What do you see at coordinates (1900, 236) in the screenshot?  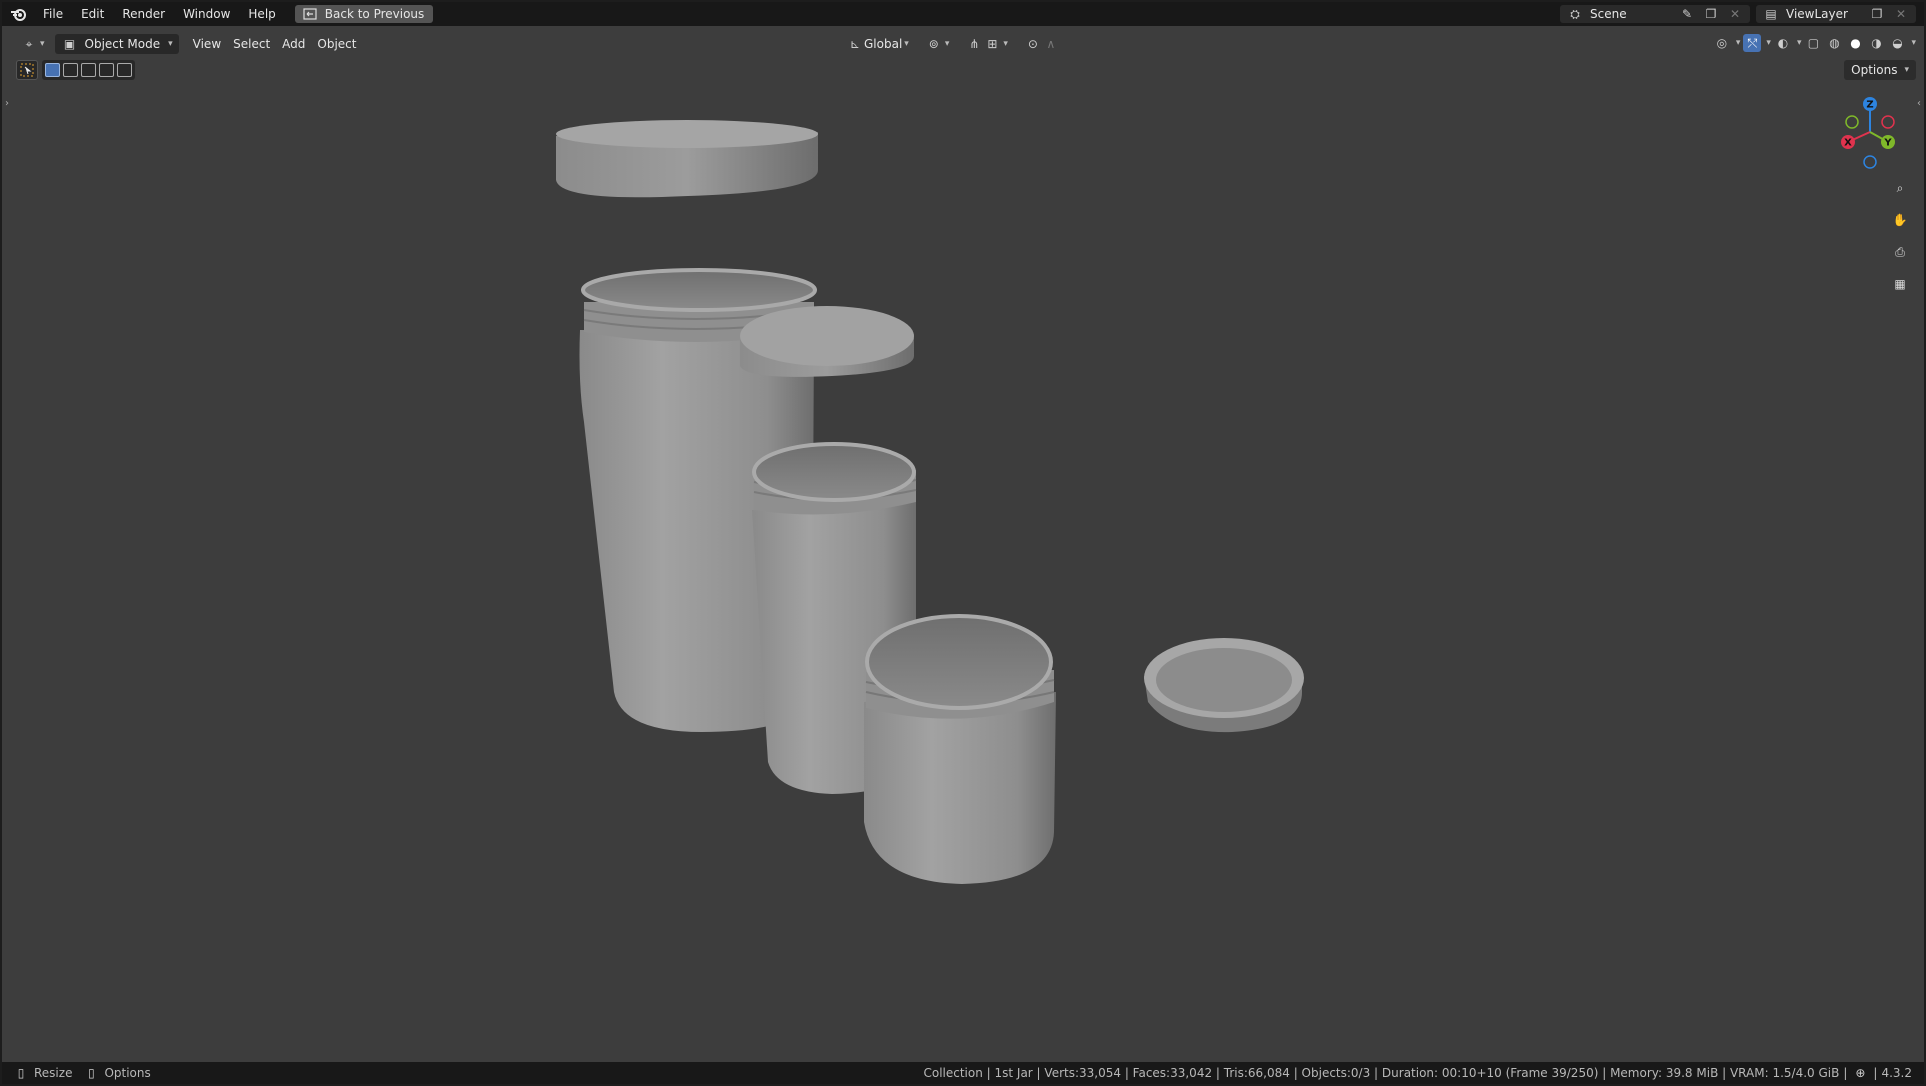 I see `navigation-tools: ⌕ ✋ ⎙ ▦` at bounding box center [1900, 236].